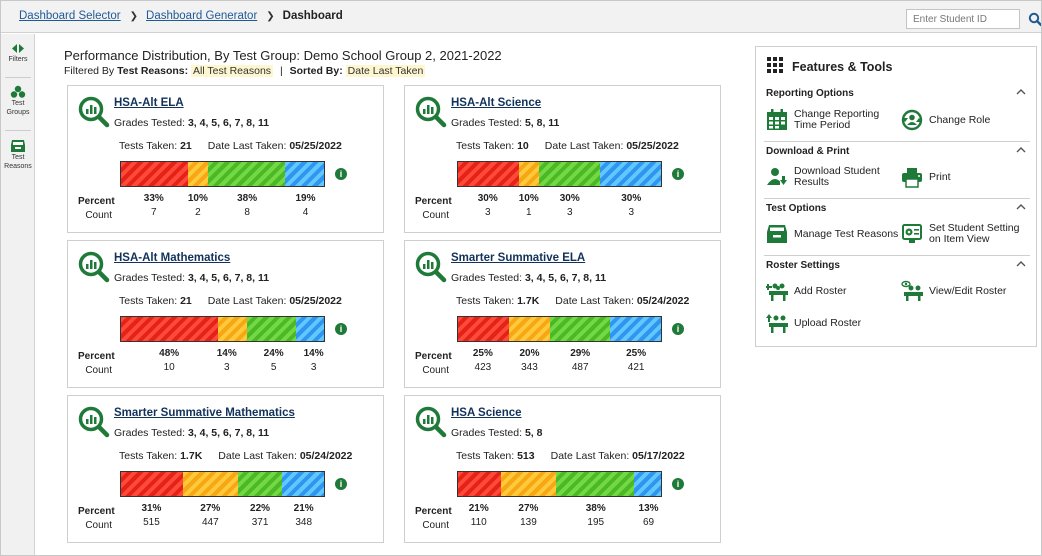 The image size is (1042, 556). Describe the element at coordinates (775, 65) in the screenshot. I see `grid-icon` at that location.